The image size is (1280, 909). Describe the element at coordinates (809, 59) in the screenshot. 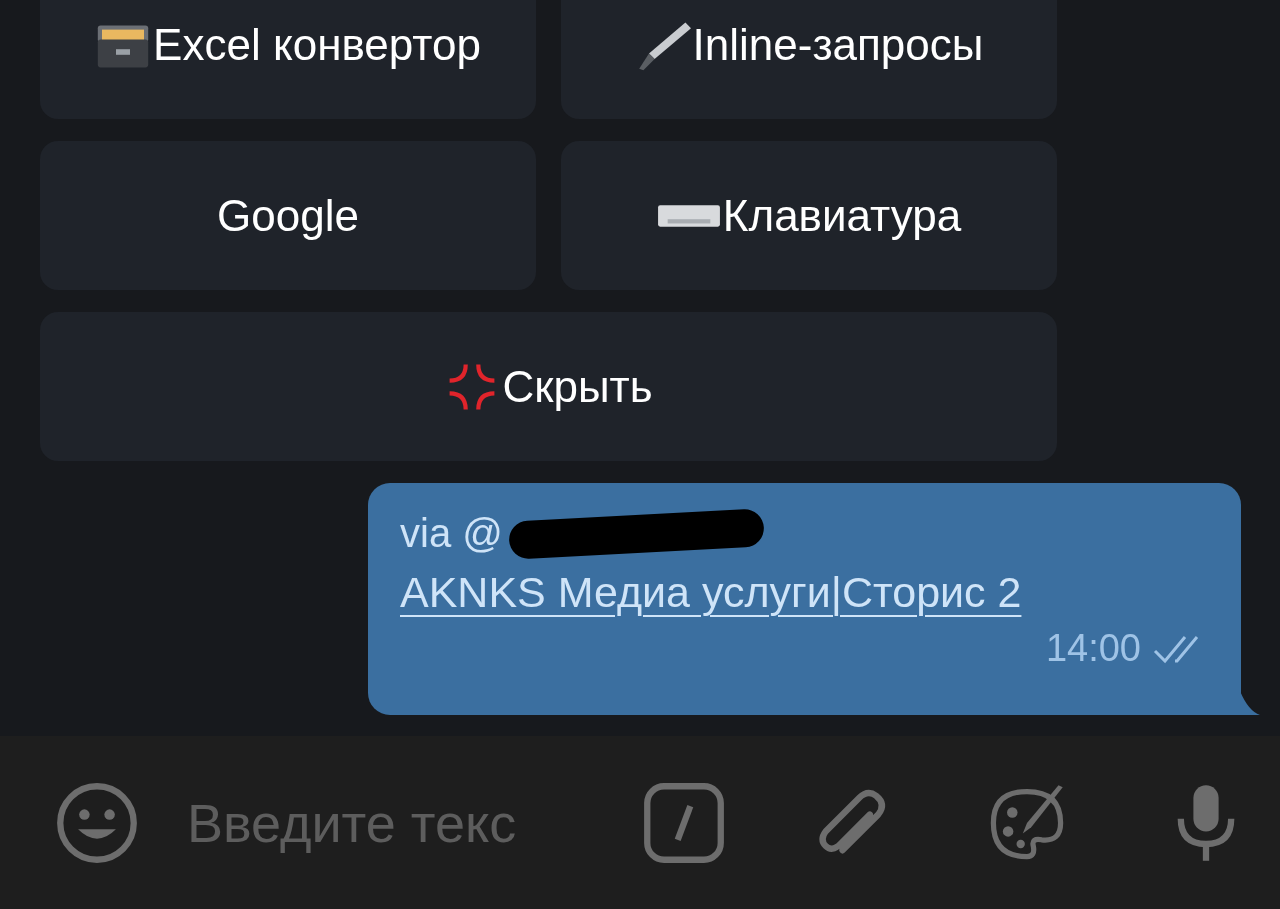

I see `keyboard-button: Inline-запросы` at that location.